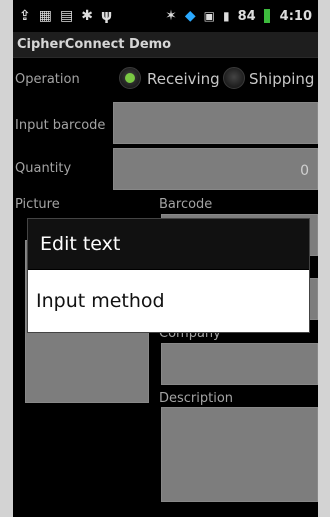 Image resolution: width=330 pixels, height=517 pixels. I want to click on barcode-label: Barcode, so click(186, 204).